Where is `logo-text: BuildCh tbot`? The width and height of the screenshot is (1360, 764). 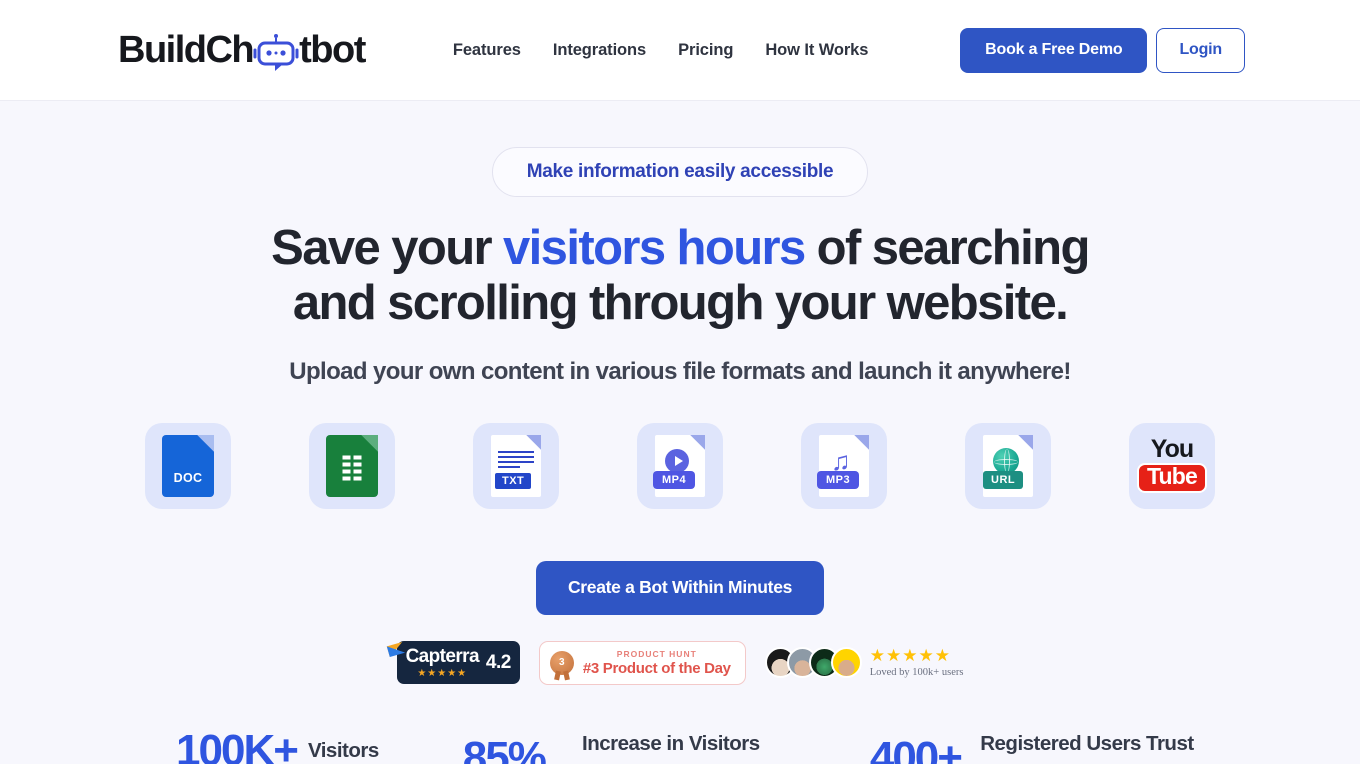
logo-text: BuildCh tbot is located at coordinates (242, 50).